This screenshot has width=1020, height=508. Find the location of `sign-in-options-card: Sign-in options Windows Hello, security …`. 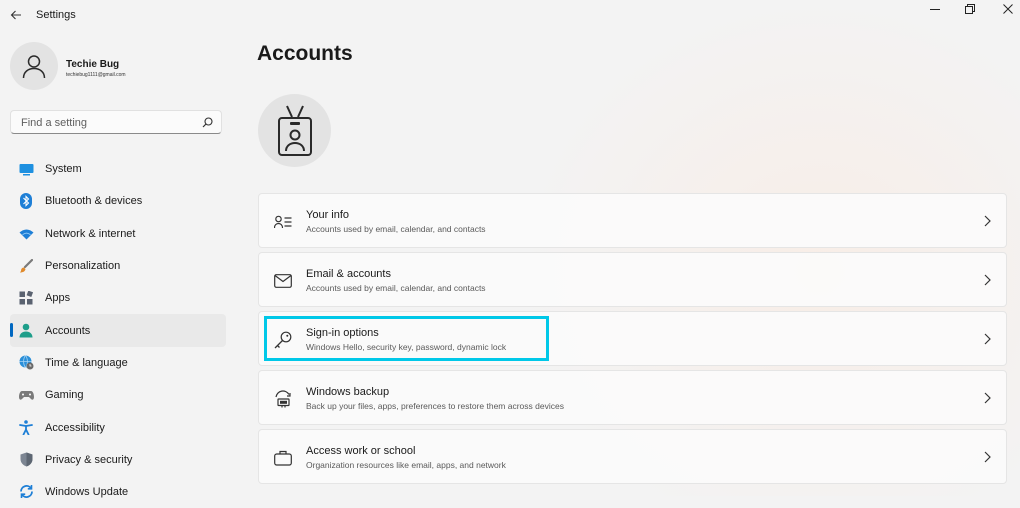

sign-in-options-card: Sign-in options Windows Hello, security … is located at coordinates (632, 338).